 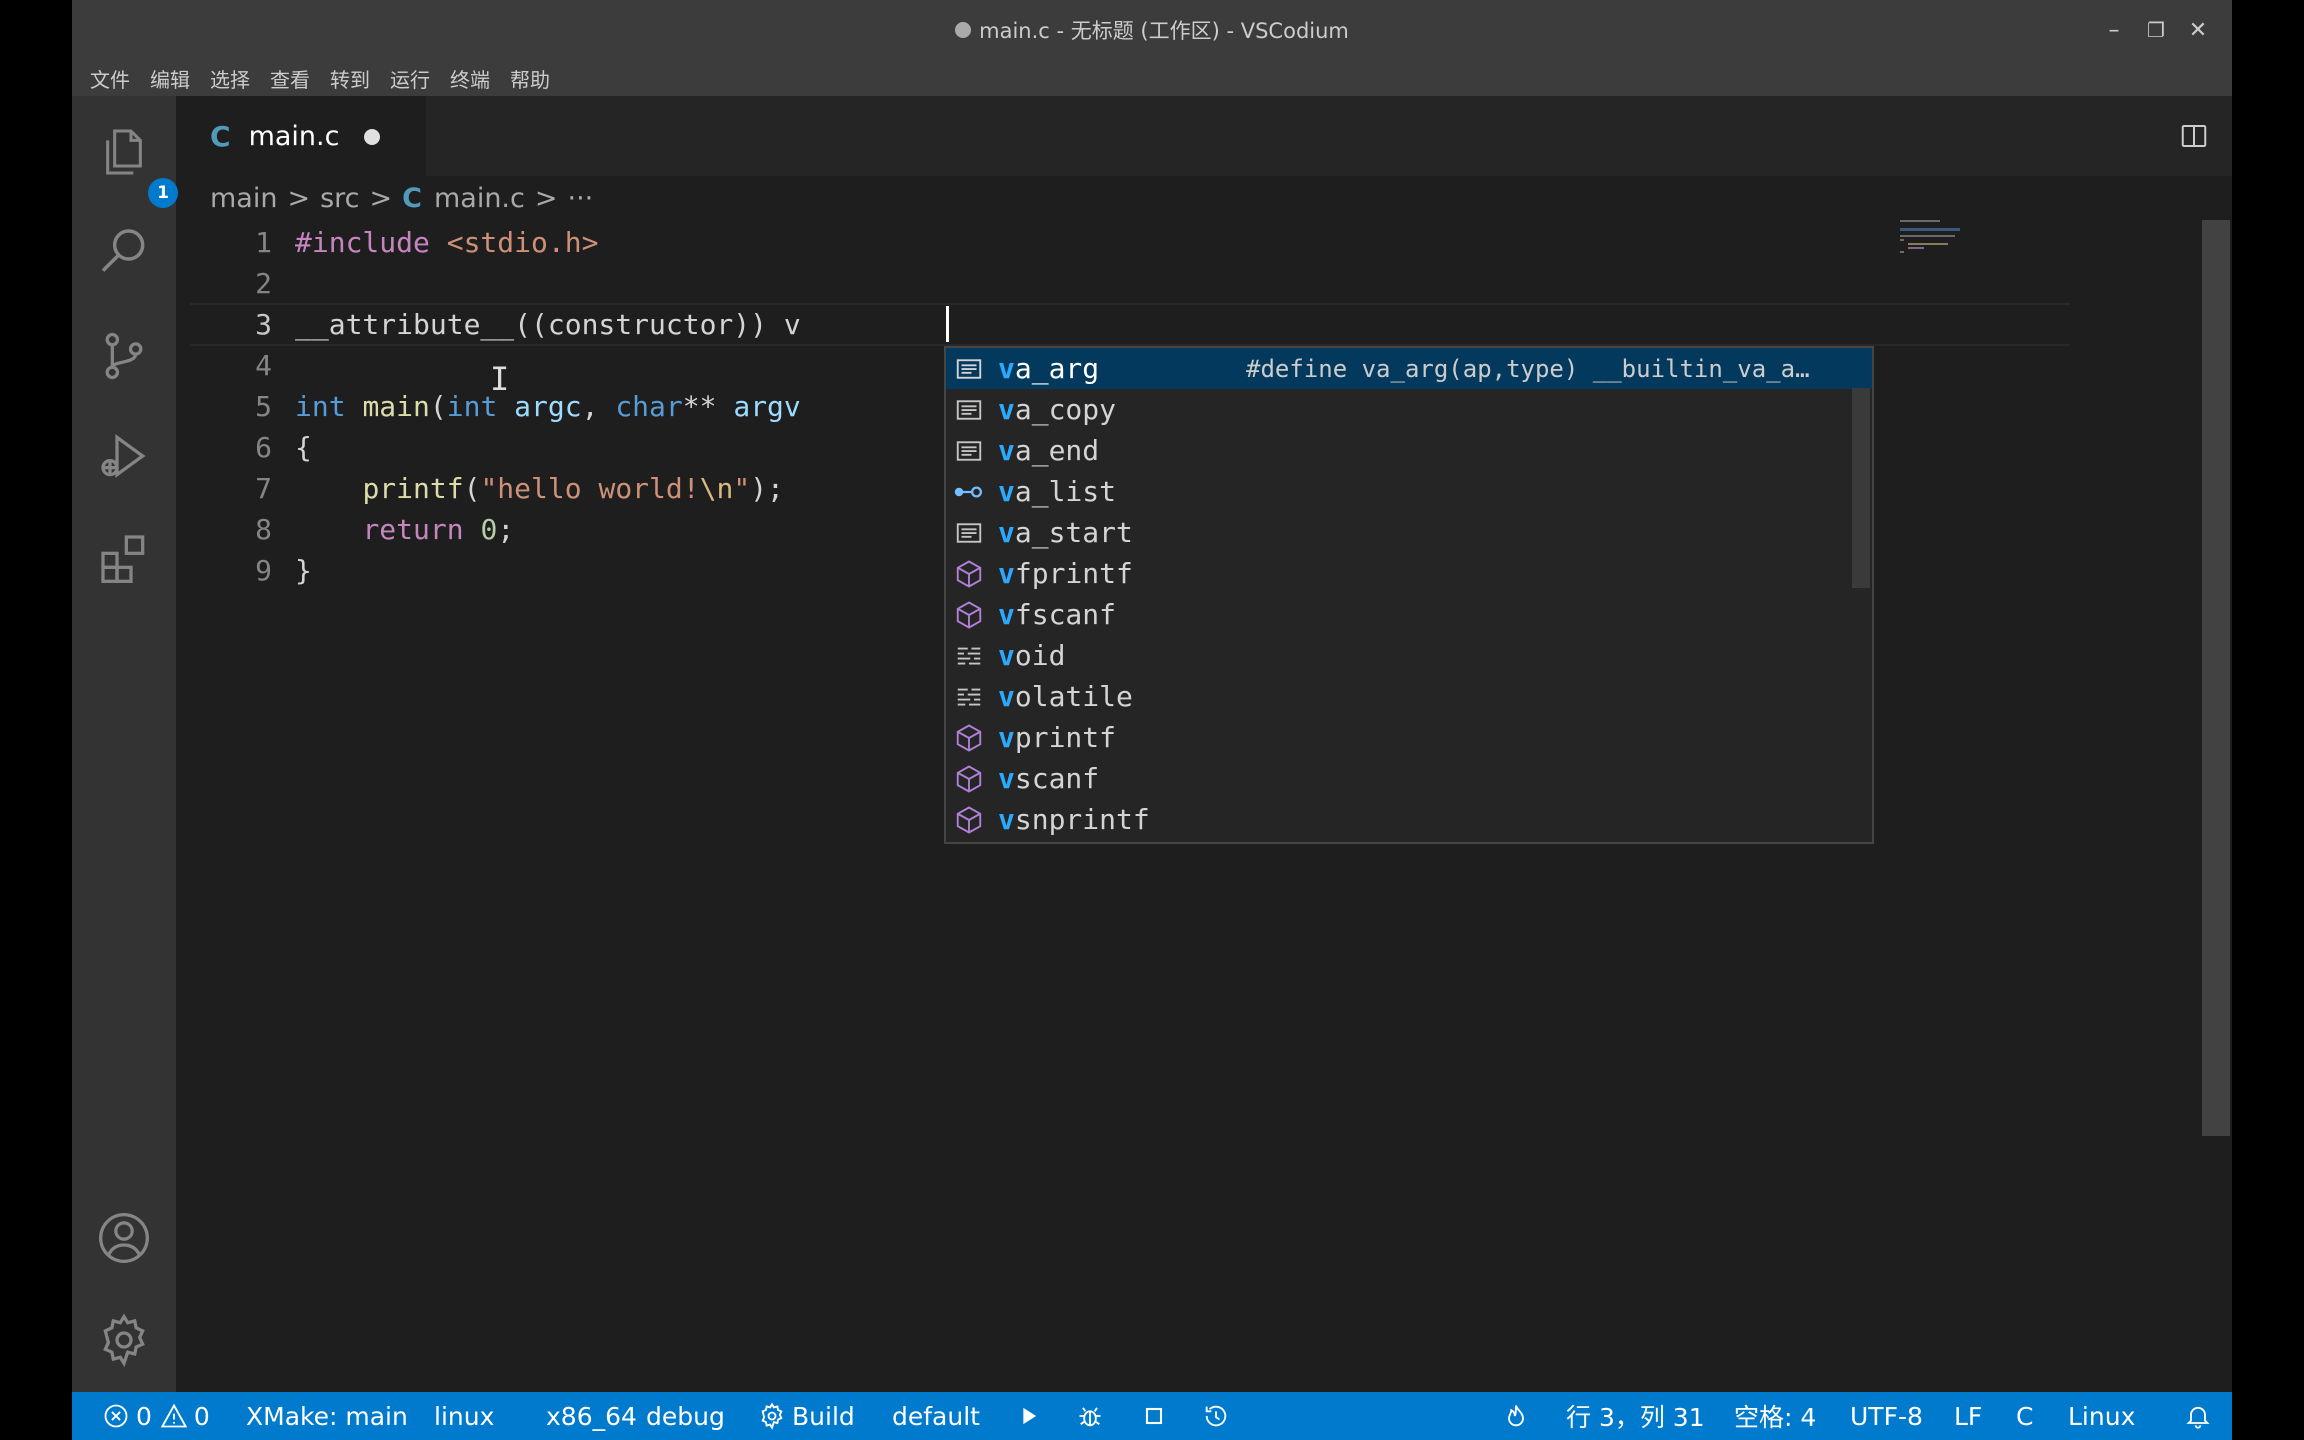 I want to click on code-line-6: {, so click(x=303, y=447).